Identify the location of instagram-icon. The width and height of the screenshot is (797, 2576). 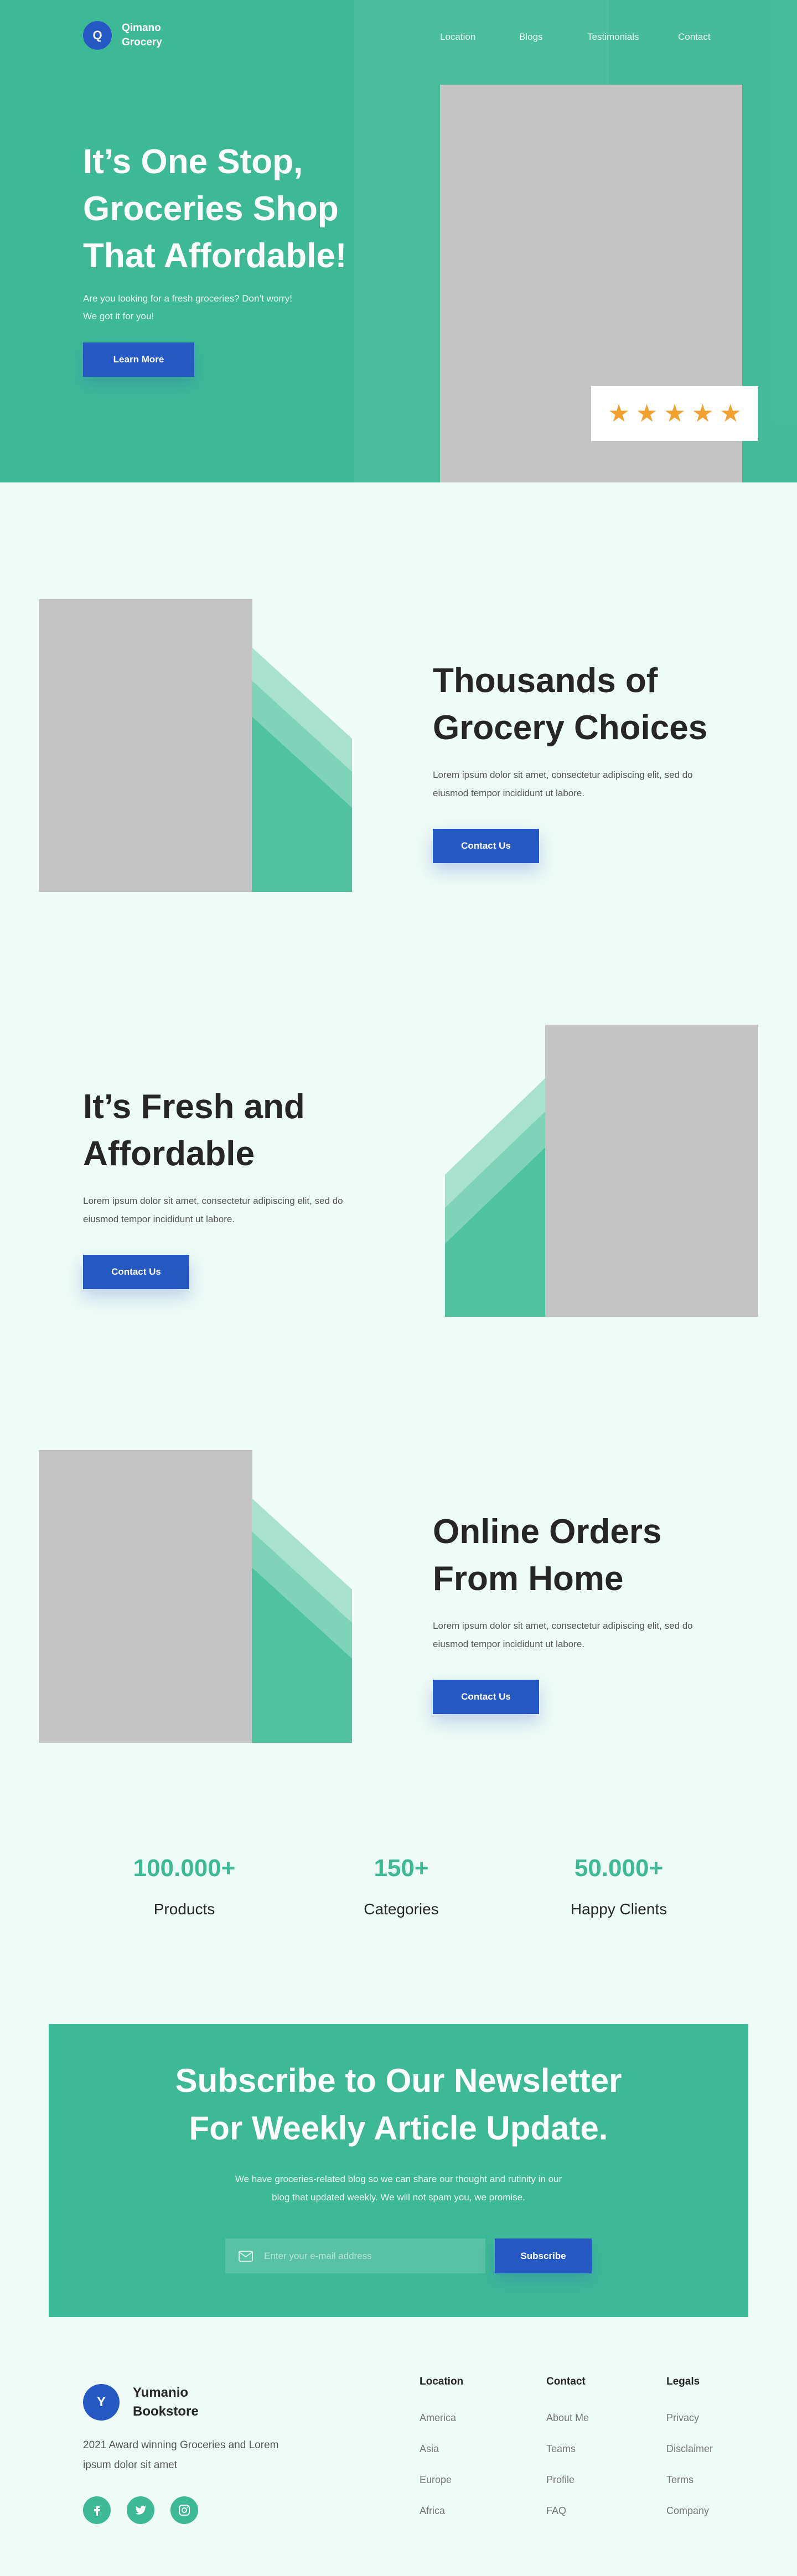
(184, 2510).